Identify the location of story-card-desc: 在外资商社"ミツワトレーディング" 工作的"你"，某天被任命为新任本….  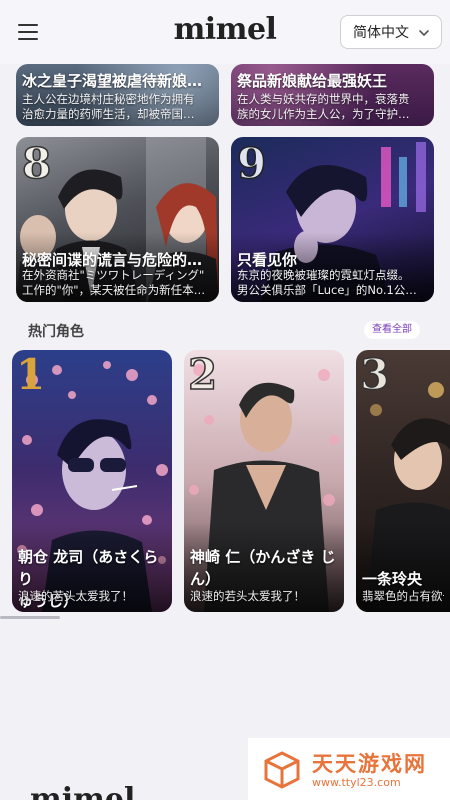
(114, 282).